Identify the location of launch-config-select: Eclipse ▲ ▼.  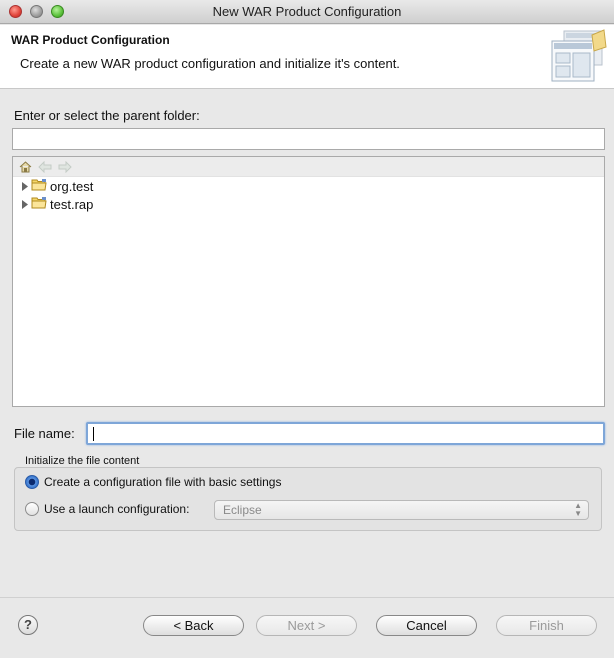
(401, 510).